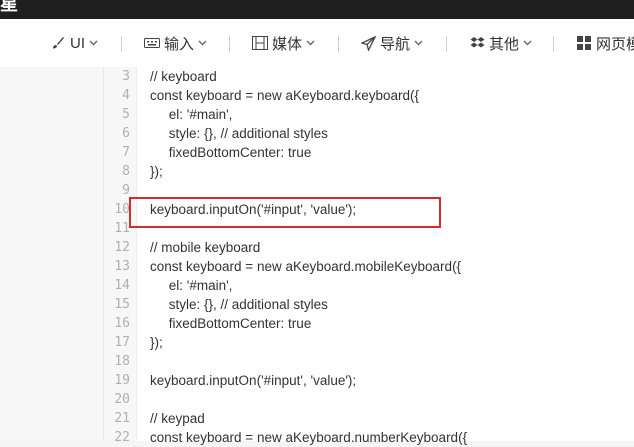 This screenshot has height=447, width=634. Describe the element at coordinates (126, 95) in the screenshot. I see `line-number: 4` at that location.